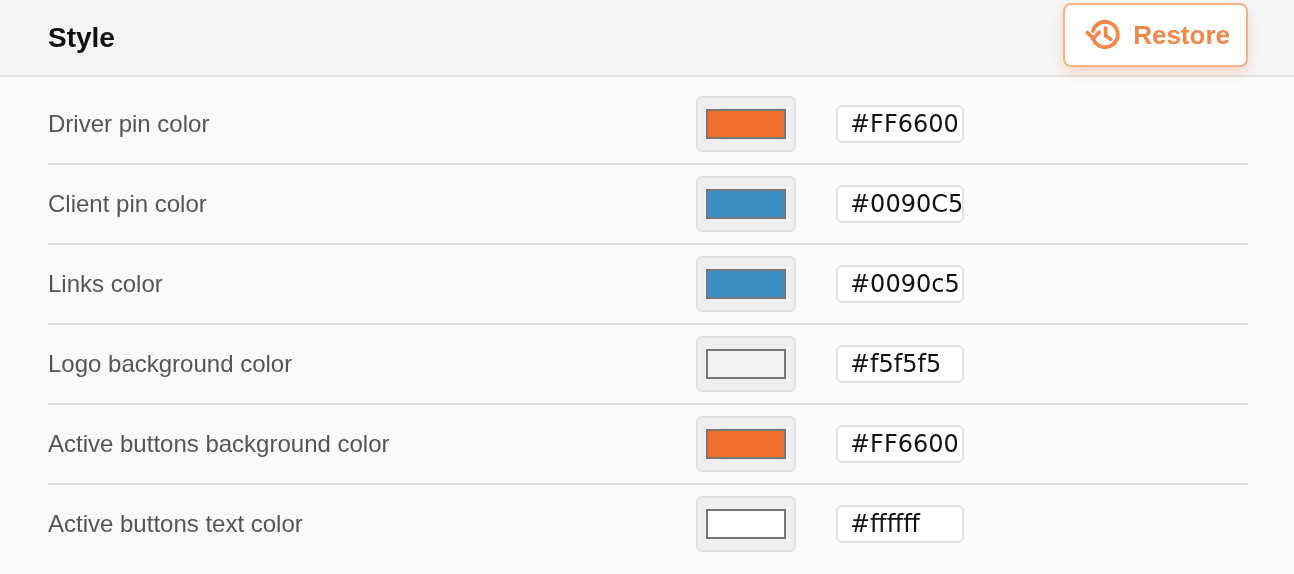 This screenshot has width=1294, height=574. Describe the element at coordinates (106, 284) in the screenshot. I see `setting-label: Links color` at that location.